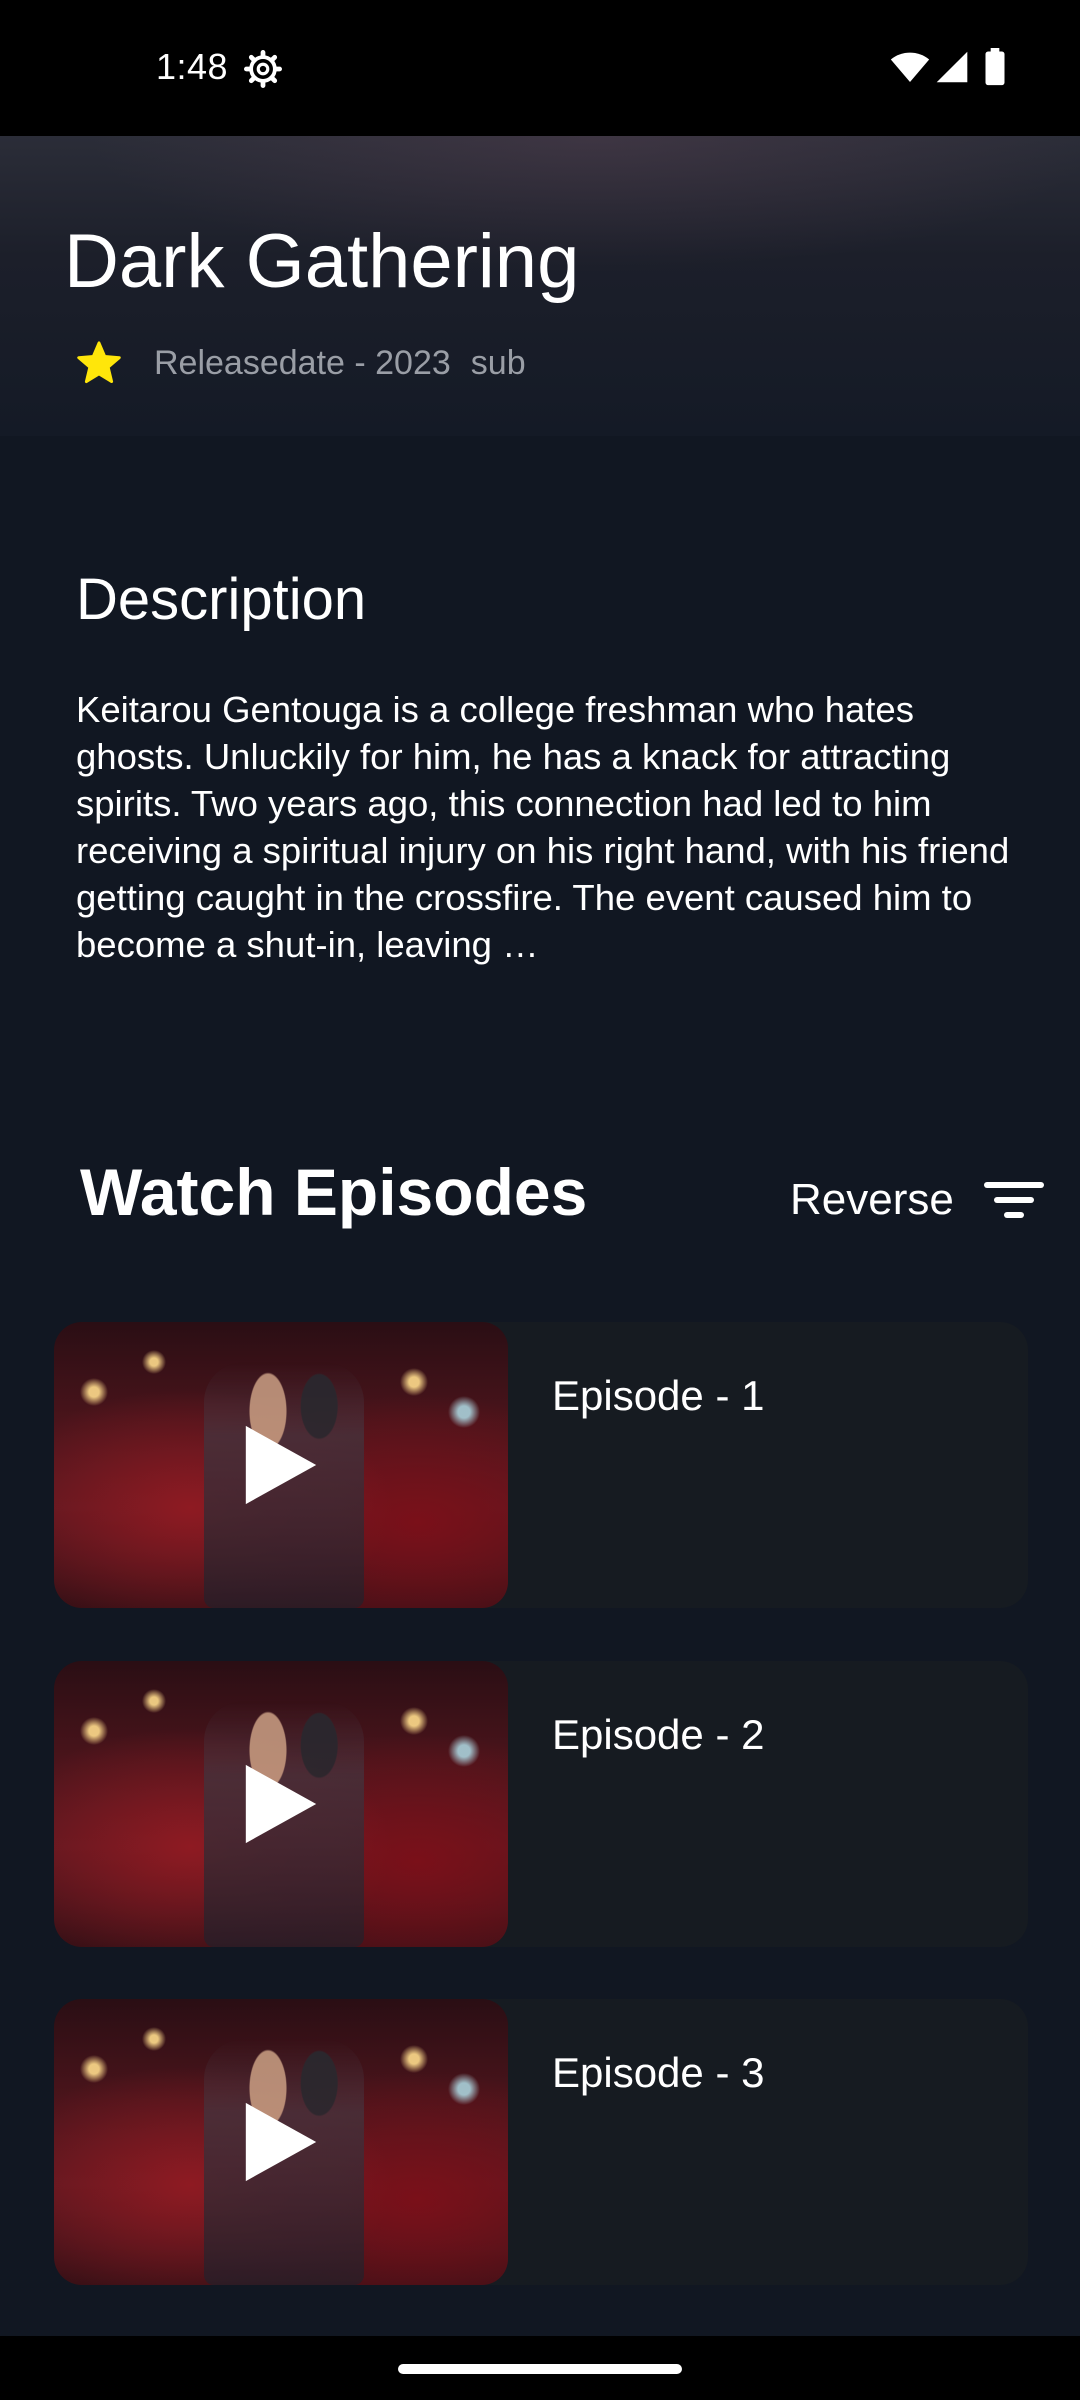 The height and width of the screenshot is (2400, 1080). Describe the element at coordinates (1013, 1200) in the screenshot. I see `filter-icon` at that location.